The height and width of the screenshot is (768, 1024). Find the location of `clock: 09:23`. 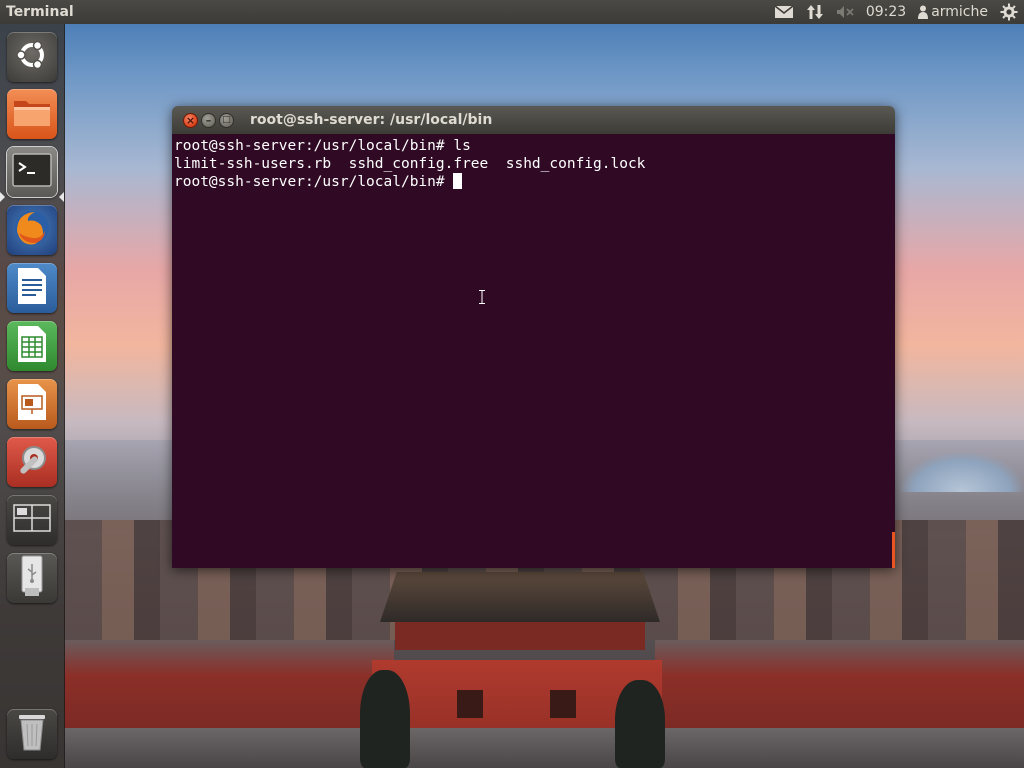

clock: 09:23 is located at coordinates (886, 12).